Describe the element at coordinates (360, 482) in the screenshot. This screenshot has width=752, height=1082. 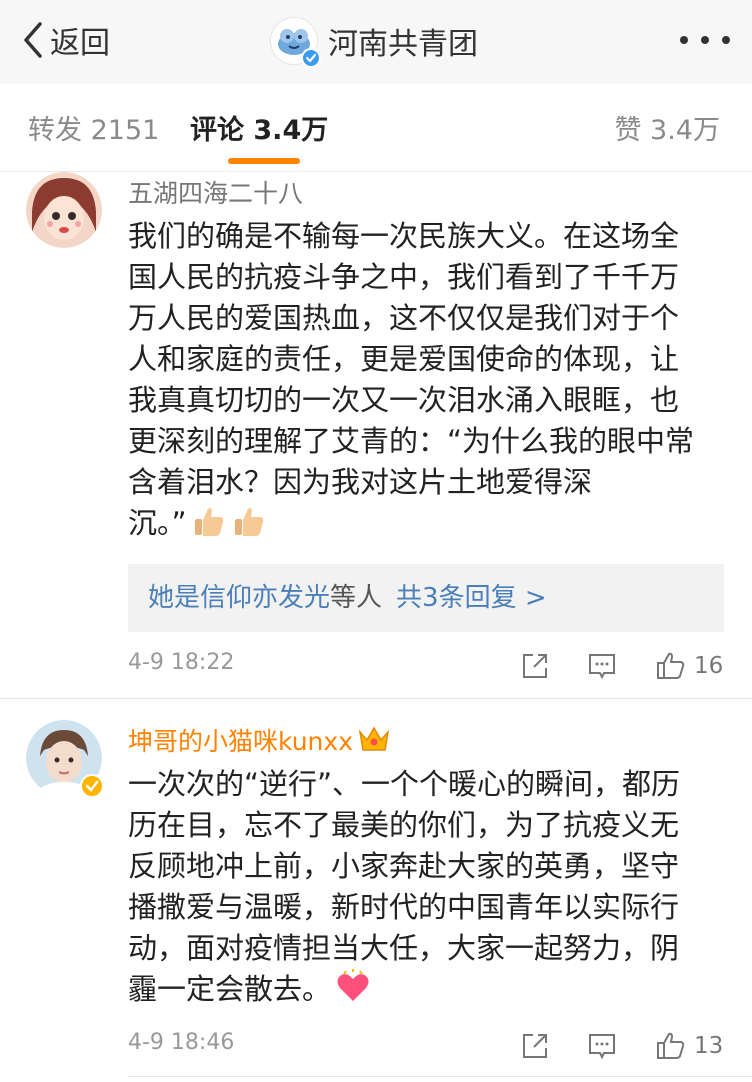
I see `comment-line: 含着泪水？因为我对这片土地爱得深` at that location.